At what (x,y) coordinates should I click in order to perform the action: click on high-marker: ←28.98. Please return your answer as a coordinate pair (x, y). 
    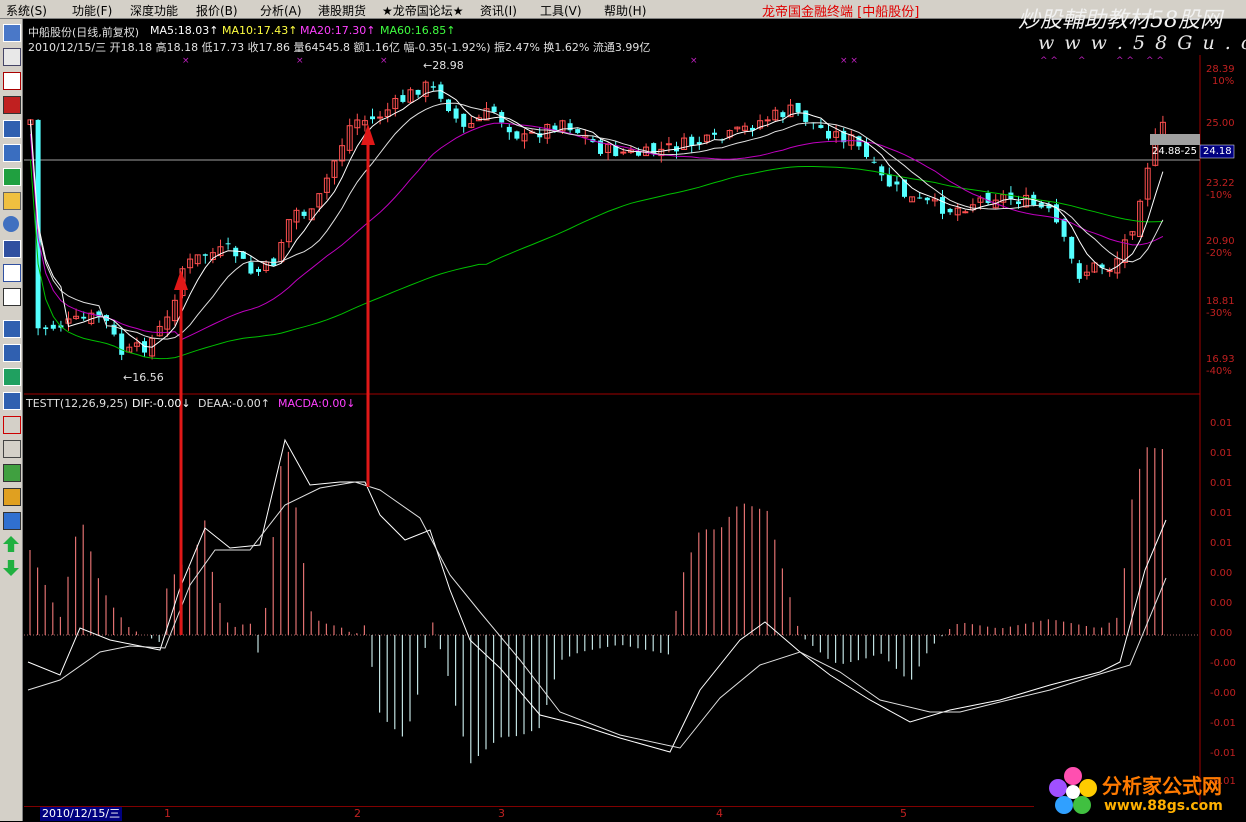
    Looking at the image, I should click on (443, 65).